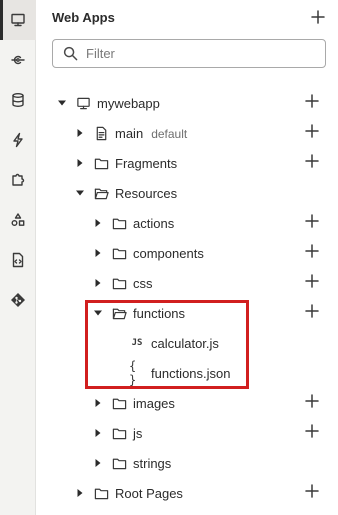 The image size is (338, 515). What do you see at coordinates (187, 283) in the screenshot?
I see `tree-item-css: css` at bounding box center [187, 283].